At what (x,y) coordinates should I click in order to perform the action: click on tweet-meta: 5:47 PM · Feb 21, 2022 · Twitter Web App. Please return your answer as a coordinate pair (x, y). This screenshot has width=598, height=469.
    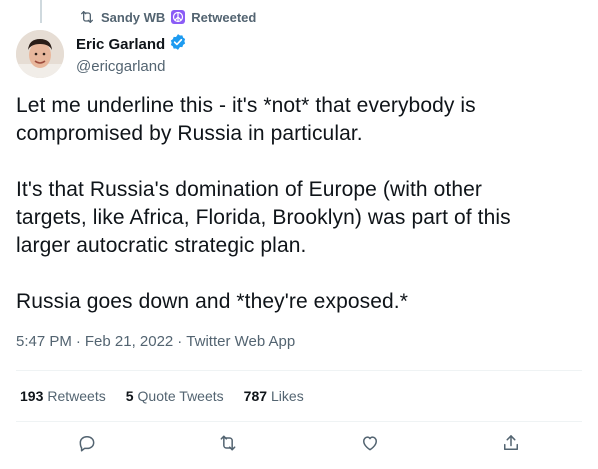
    Looking at the image, I should click on (155, 341).